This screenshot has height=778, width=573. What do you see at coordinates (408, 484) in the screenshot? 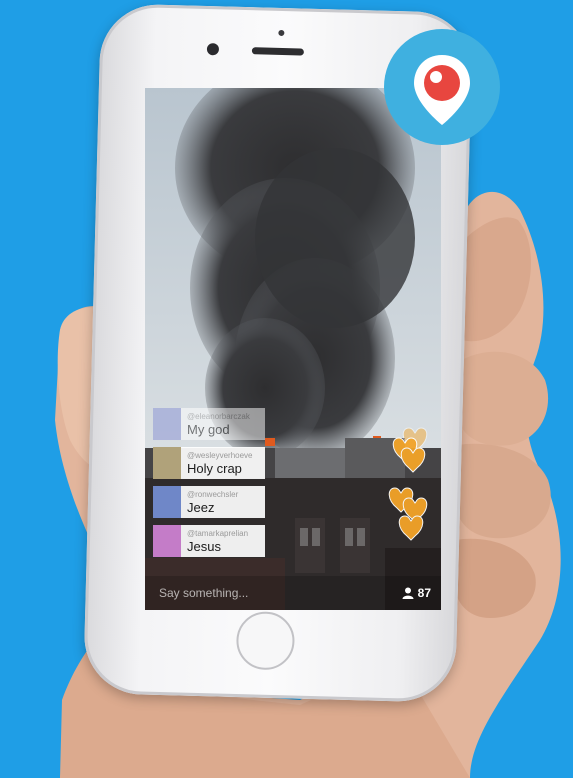
I see `floating-hearts` at bounding box center [408, 484].